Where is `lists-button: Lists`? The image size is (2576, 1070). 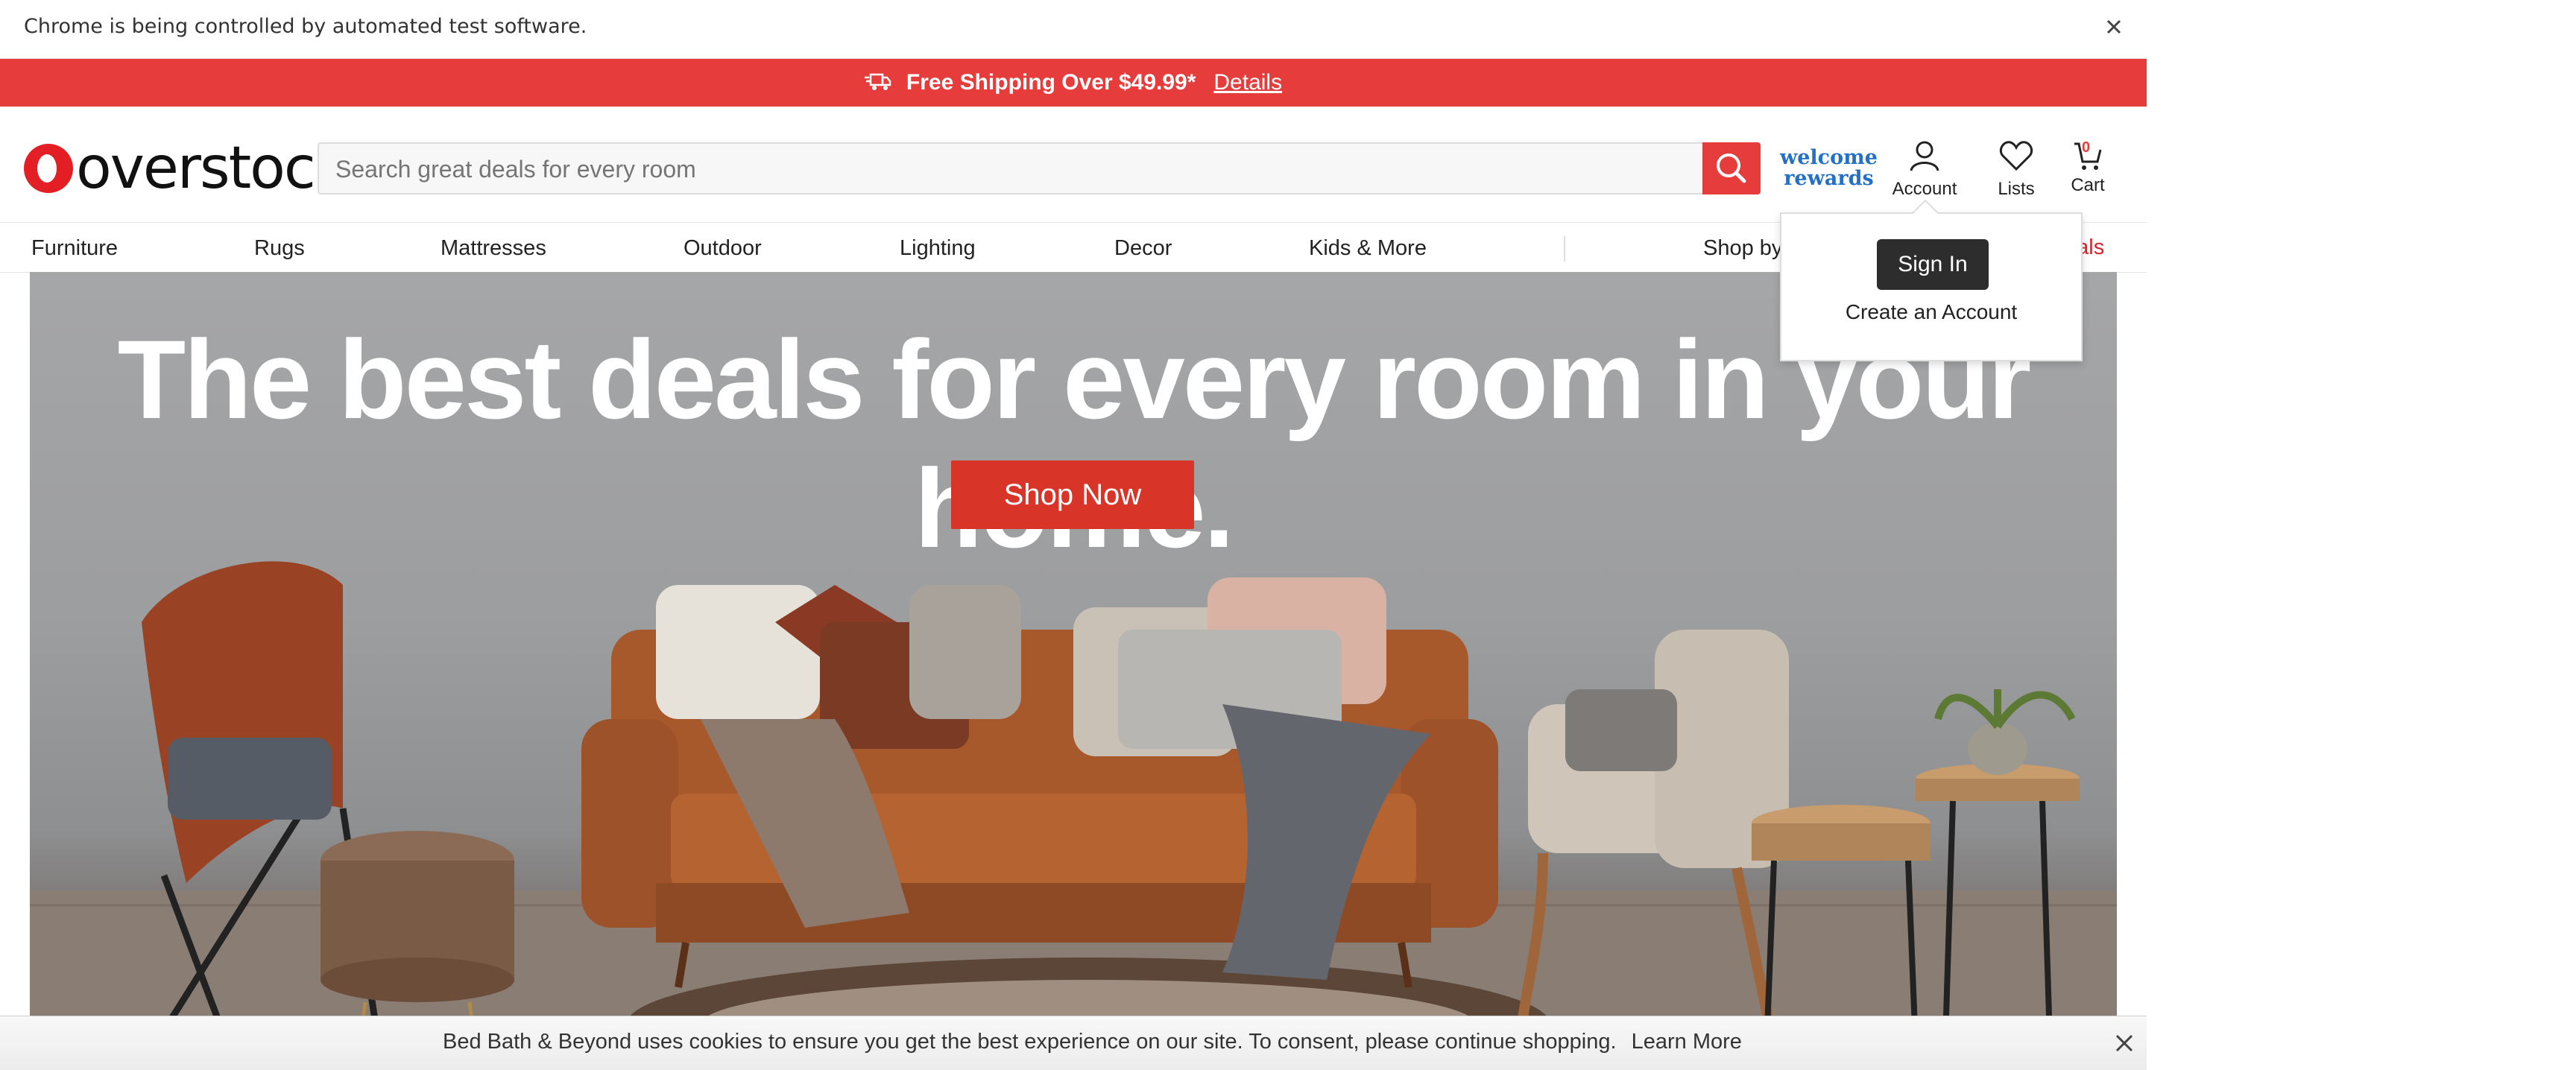 lists-button: Lists is located at coordinates (2016, 169).